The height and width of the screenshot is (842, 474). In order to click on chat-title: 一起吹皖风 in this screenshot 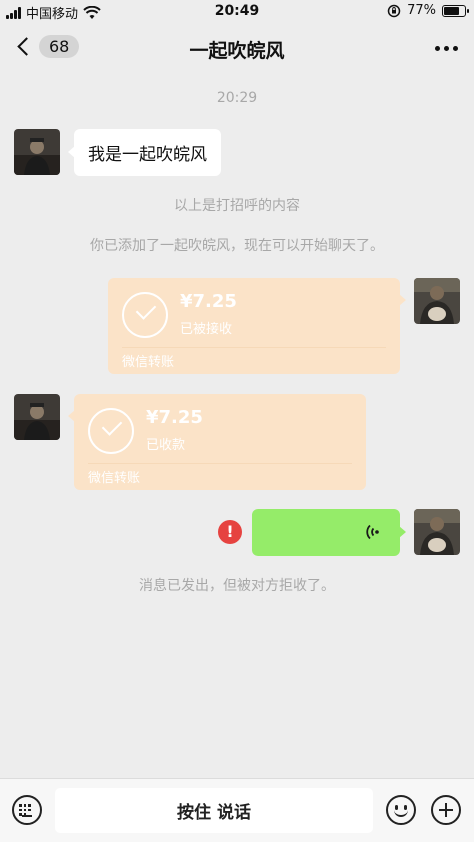, I will do `click(237, 51)`.